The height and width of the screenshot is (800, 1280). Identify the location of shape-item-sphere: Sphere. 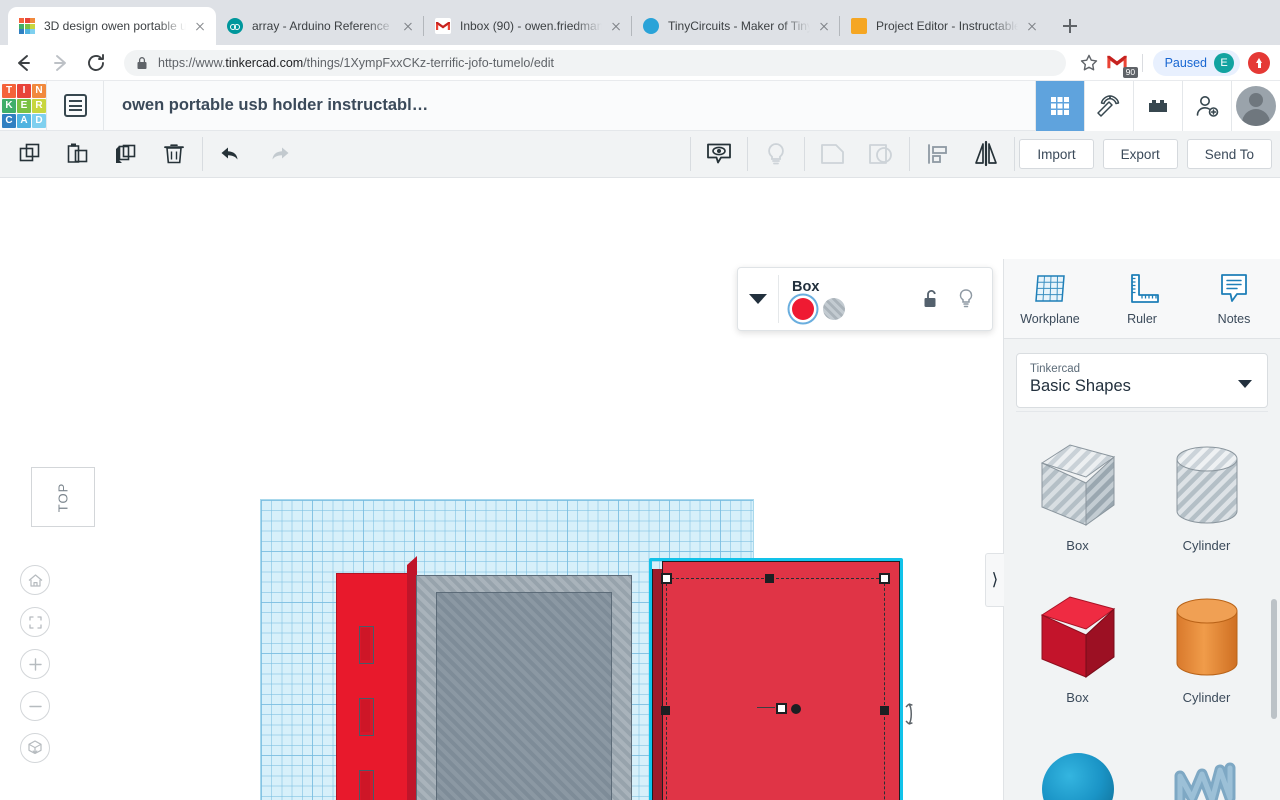
(1077, 765).